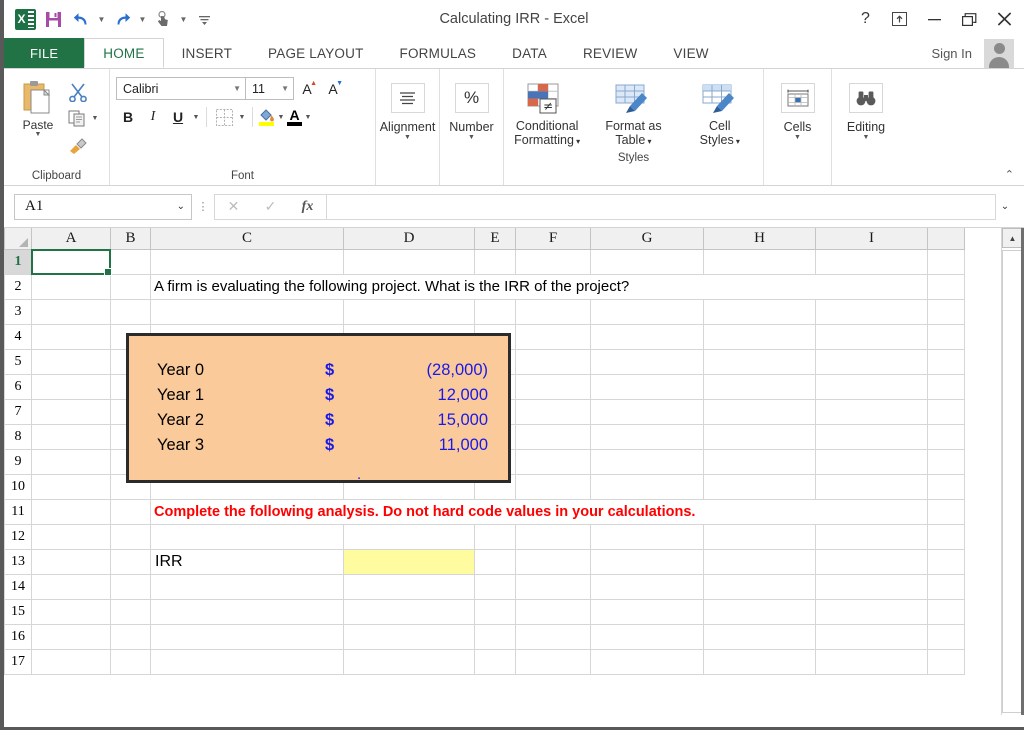  What do you see at coordinates (409, 411) in the screenshot?
I see `cell-D7` at bounding box center [409, 411].